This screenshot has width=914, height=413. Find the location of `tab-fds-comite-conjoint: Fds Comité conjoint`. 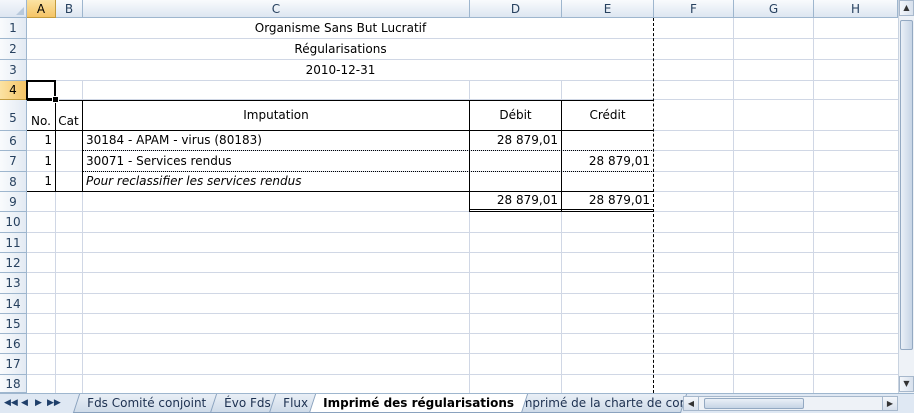

tab-fds-comite-conjoint: Fds Comité conjoint is located at coordinates (146, 403).